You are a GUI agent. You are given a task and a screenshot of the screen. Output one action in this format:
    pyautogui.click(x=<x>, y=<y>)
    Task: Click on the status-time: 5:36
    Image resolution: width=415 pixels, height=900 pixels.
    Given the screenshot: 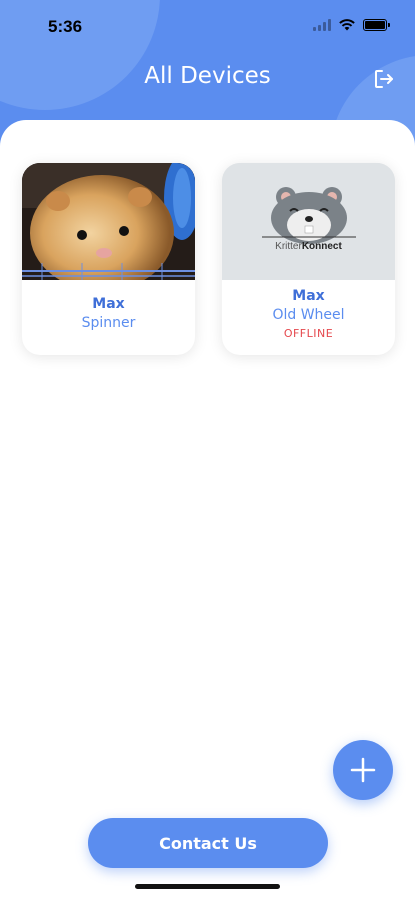 What is the action you would take?
    pyautogui.click(x=65, y=26)
    